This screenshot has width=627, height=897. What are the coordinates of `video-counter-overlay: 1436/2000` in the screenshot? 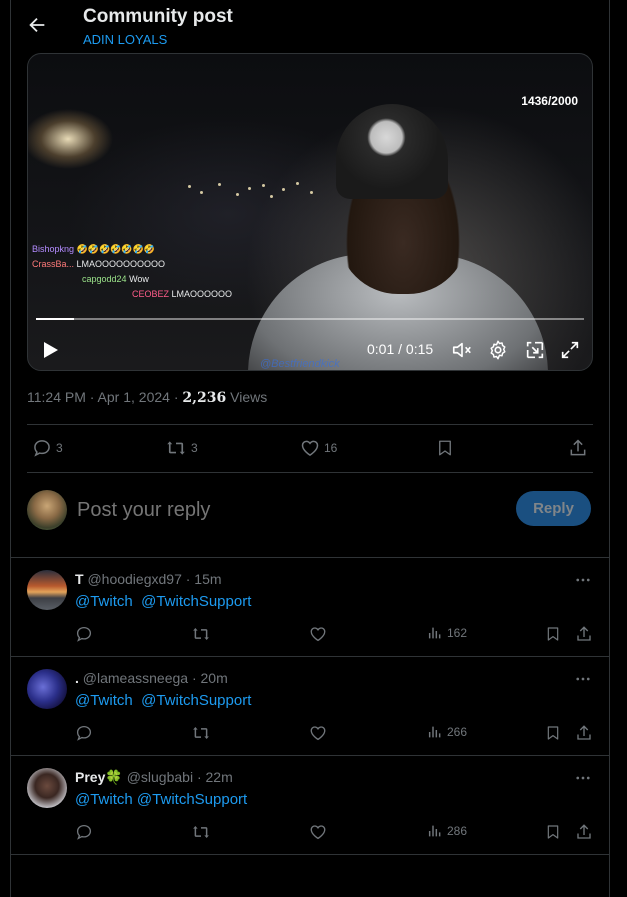 It's located at (549, 101).